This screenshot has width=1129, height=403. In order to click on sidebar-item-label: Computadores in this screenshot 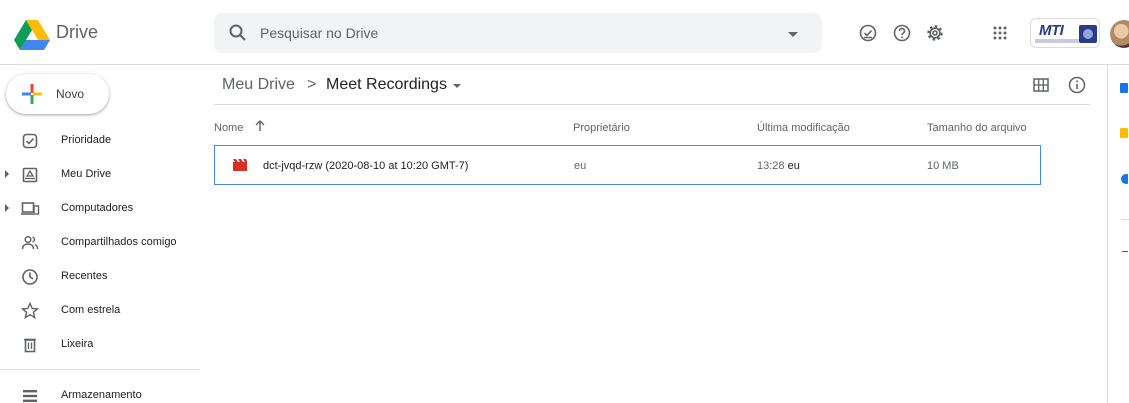, I will do `click(97, 208)`.